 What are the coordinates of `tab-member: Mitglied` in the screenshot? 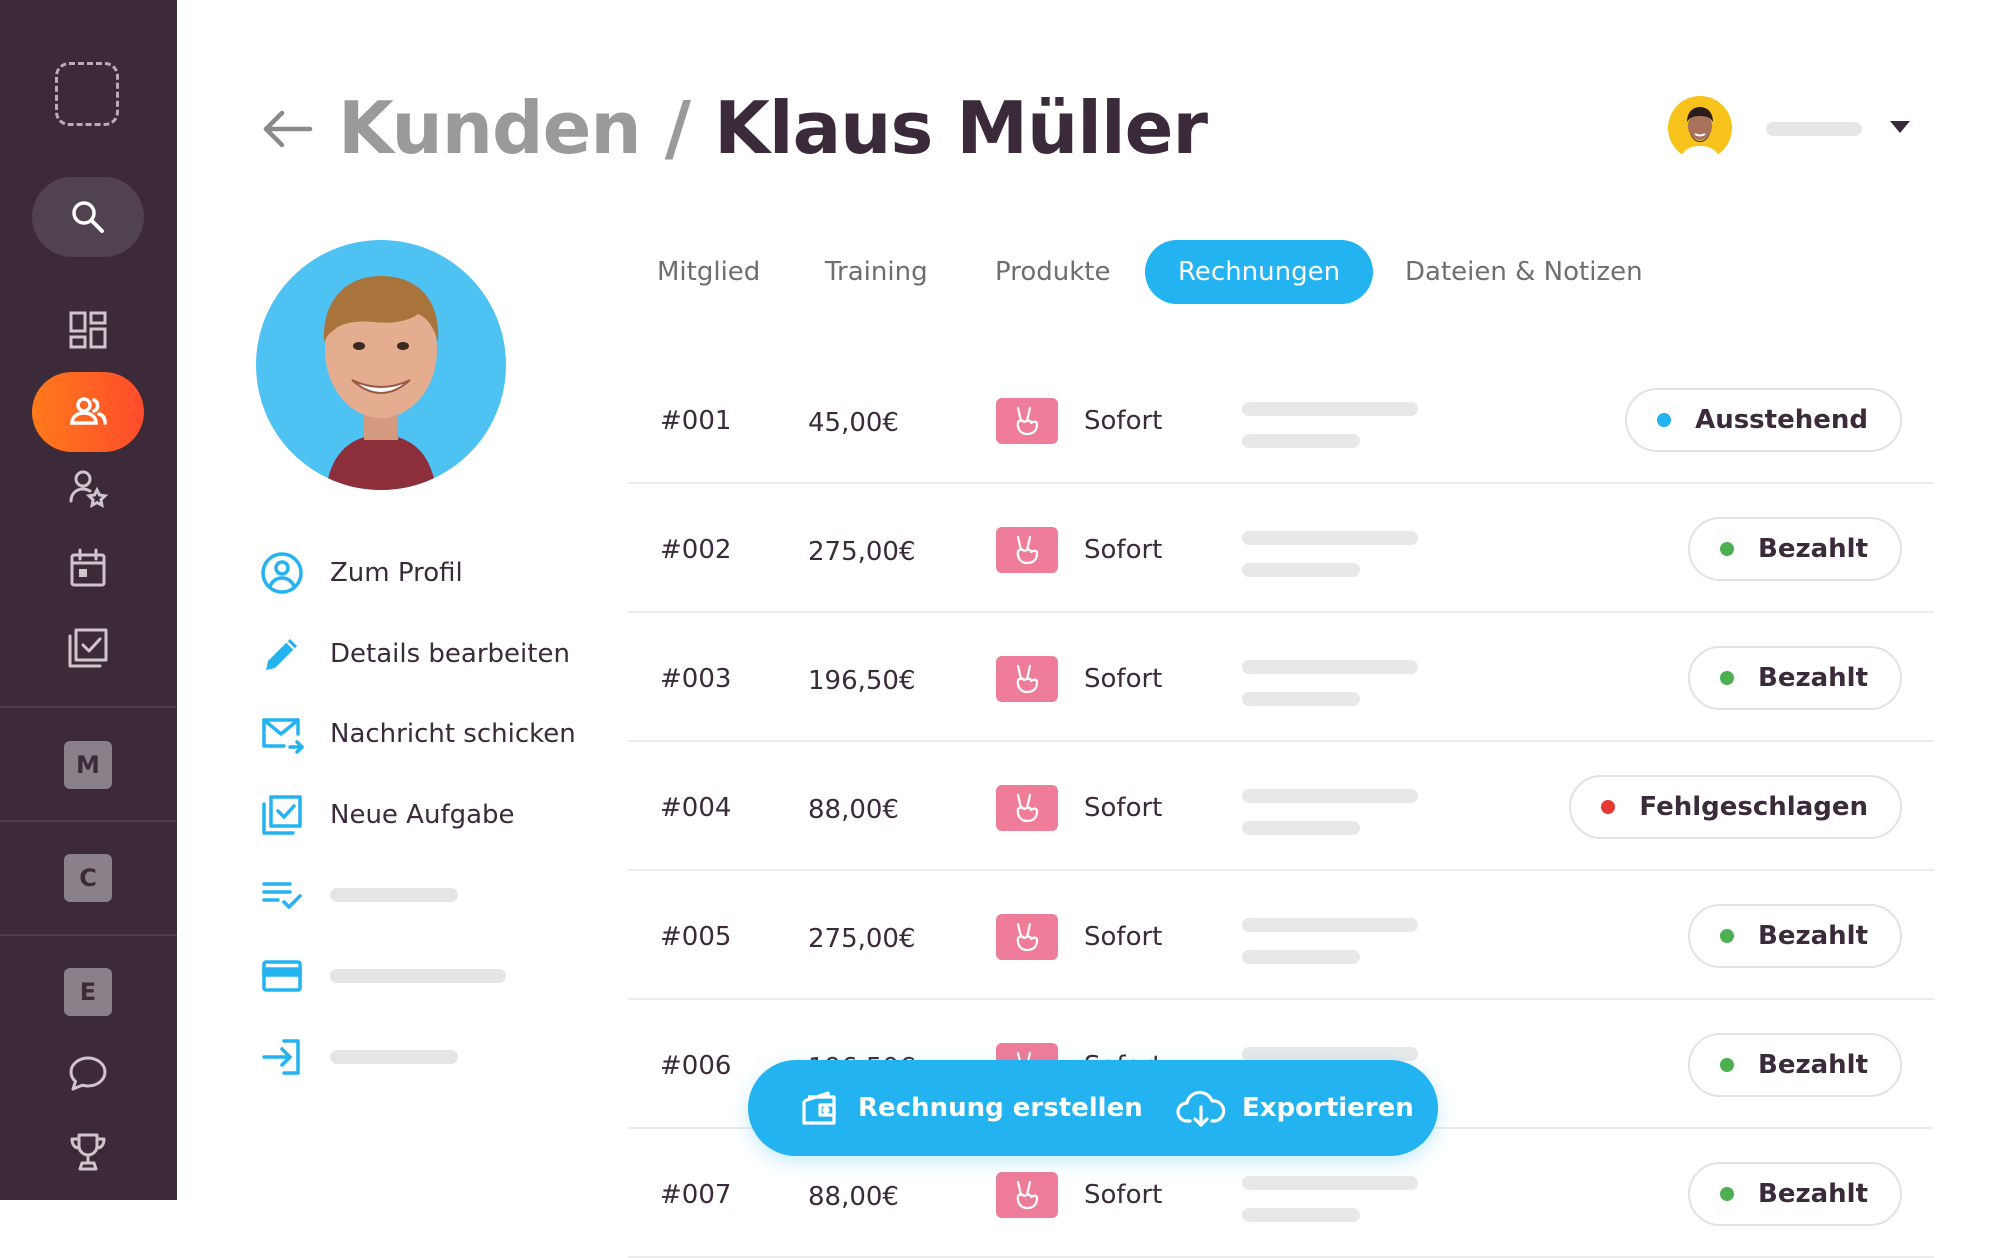 It's located at (708, 272).